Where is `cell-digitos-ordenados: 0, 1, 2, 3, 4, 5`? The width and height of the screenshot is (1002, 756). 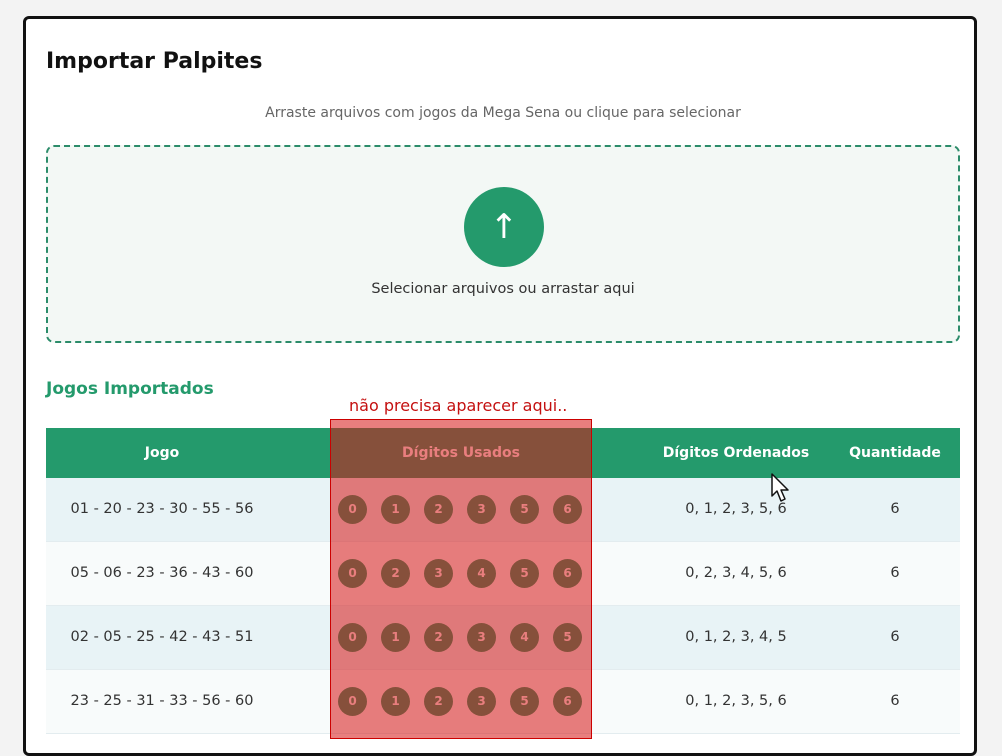
cell-digitos-ordenados: 0, 1, 2, 3, 4, 5 is located at coordinates (736, 637).